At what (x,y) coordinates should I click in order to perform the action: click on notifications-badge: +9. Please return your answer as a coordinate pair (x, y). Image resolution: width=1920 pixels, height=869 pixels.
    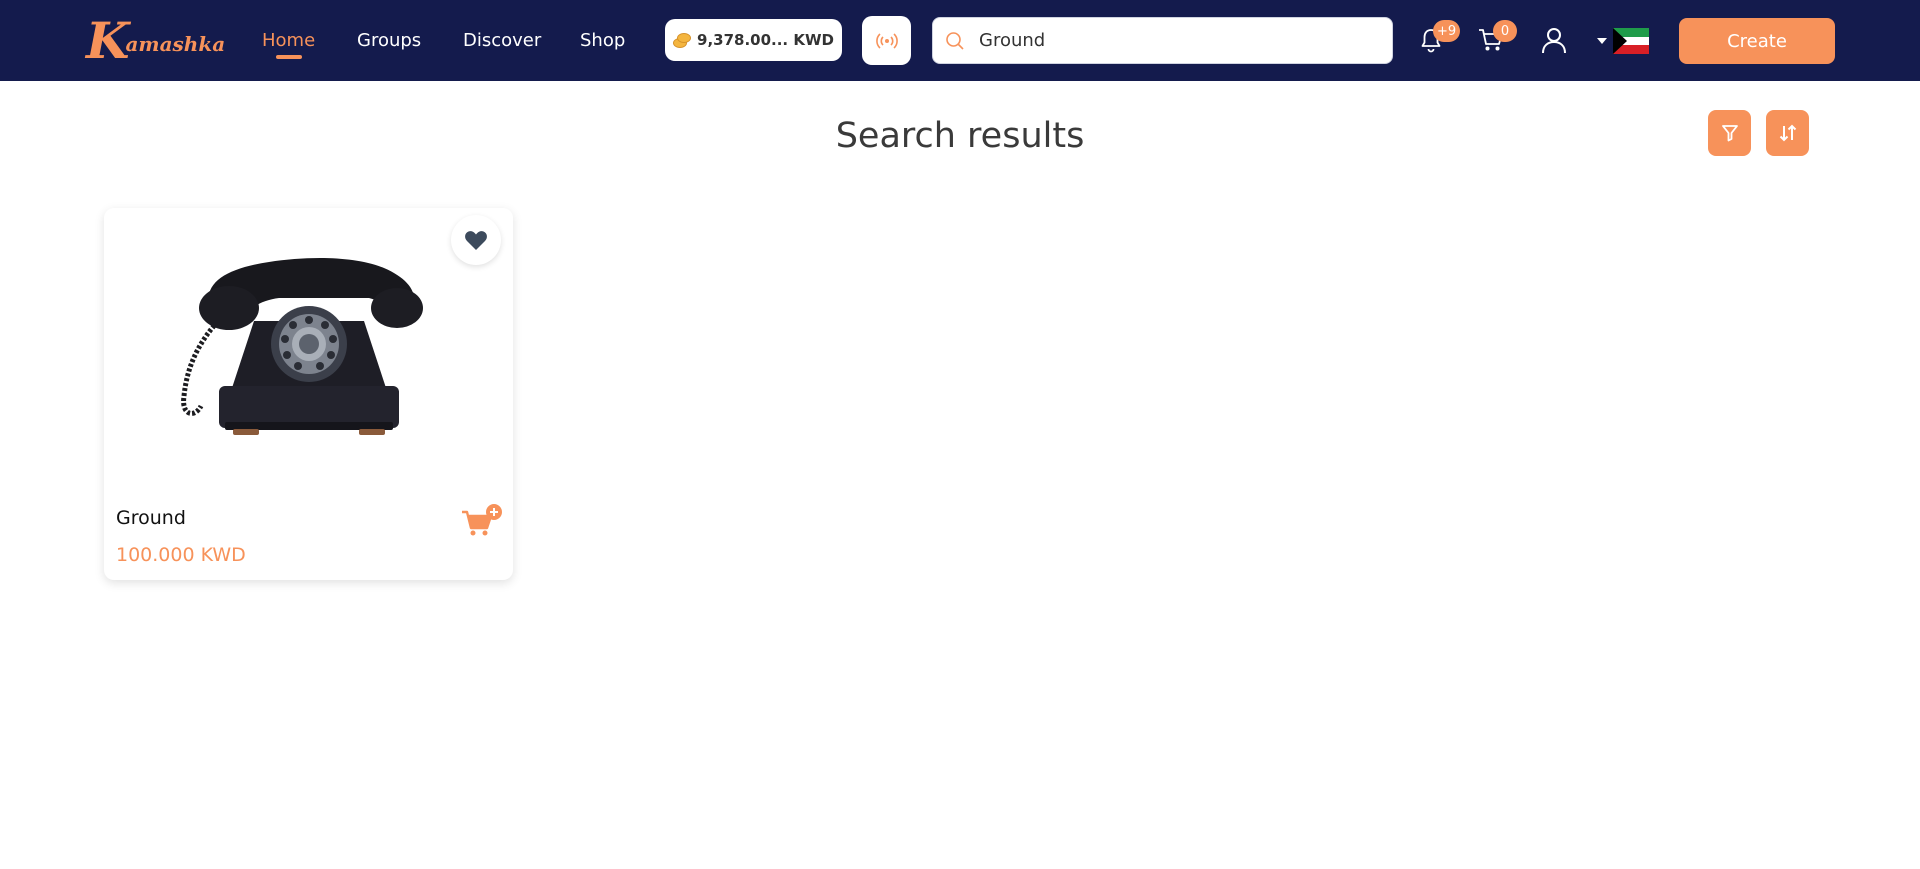
    Looking at the image, I should click on (1447, 31).